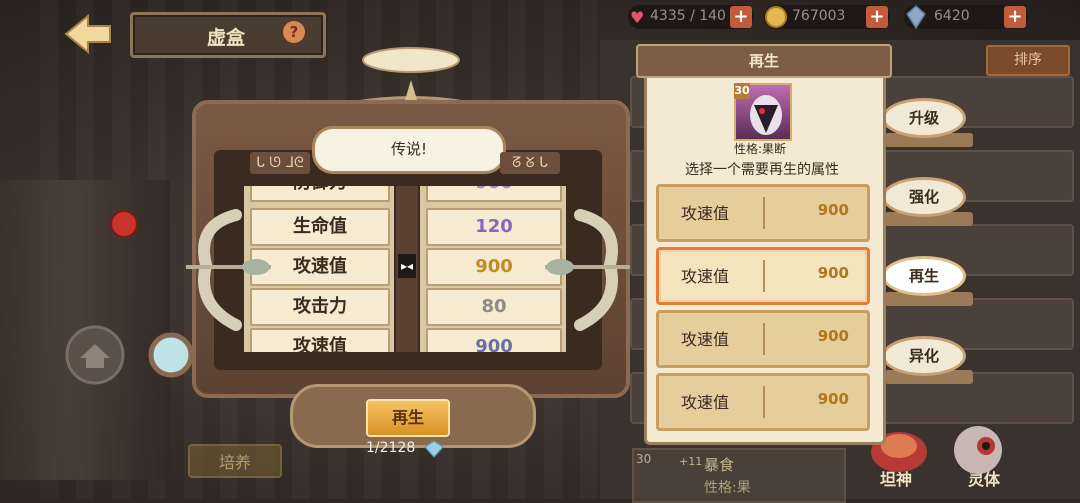 Image resolution: width=1080 pixels, height=503 pixels. Describe the element at coordinates (587, 270) in the screenshot. I see `right-ornament-icon` at that location.